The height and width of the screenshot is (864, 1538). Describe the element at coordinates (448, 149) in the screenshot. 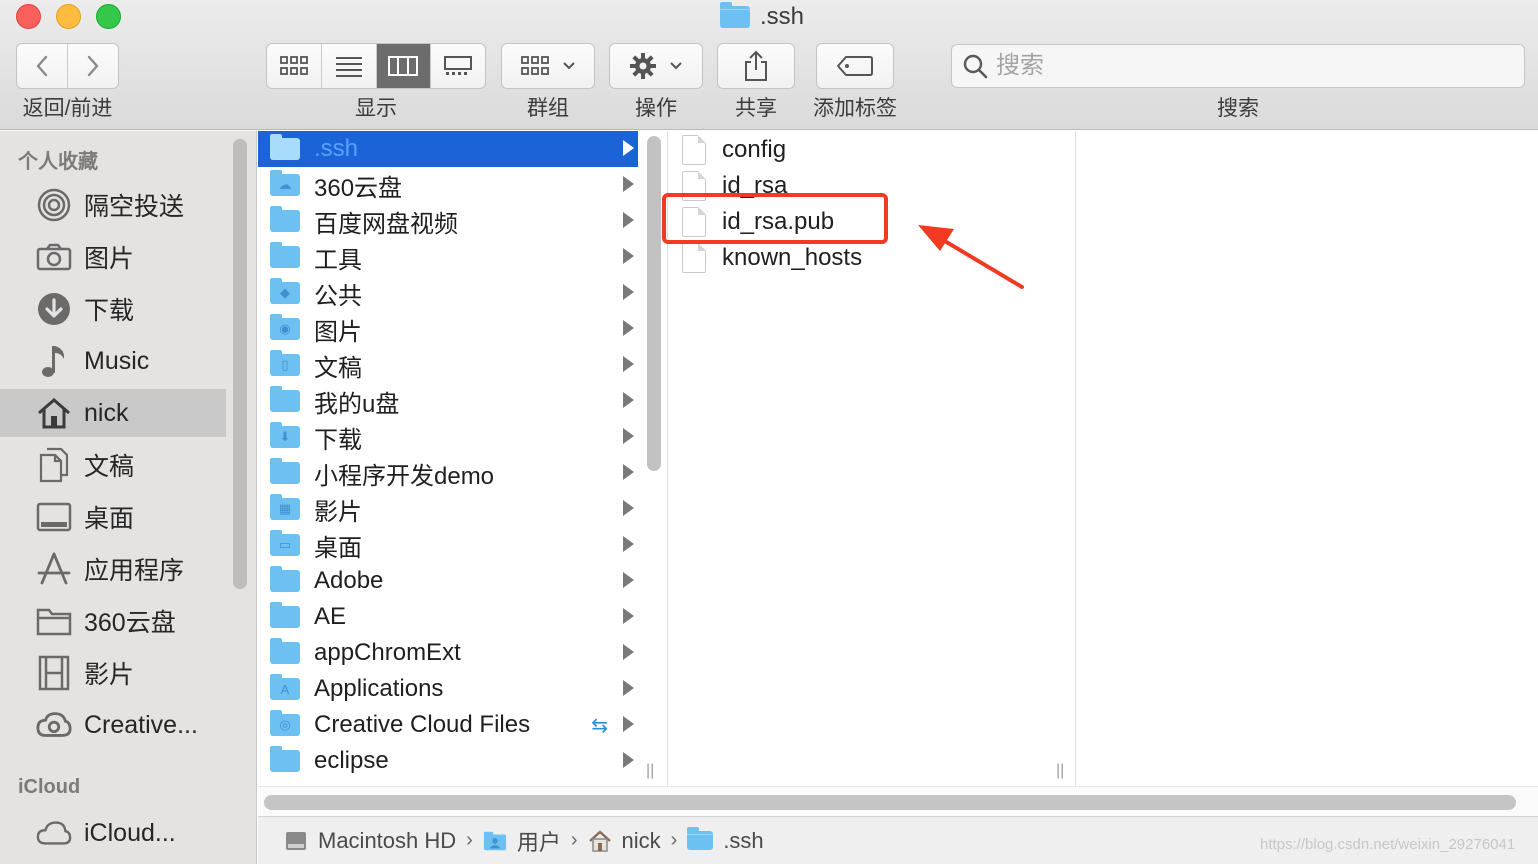

I see `list-item-ssh: .ssh` at that location.